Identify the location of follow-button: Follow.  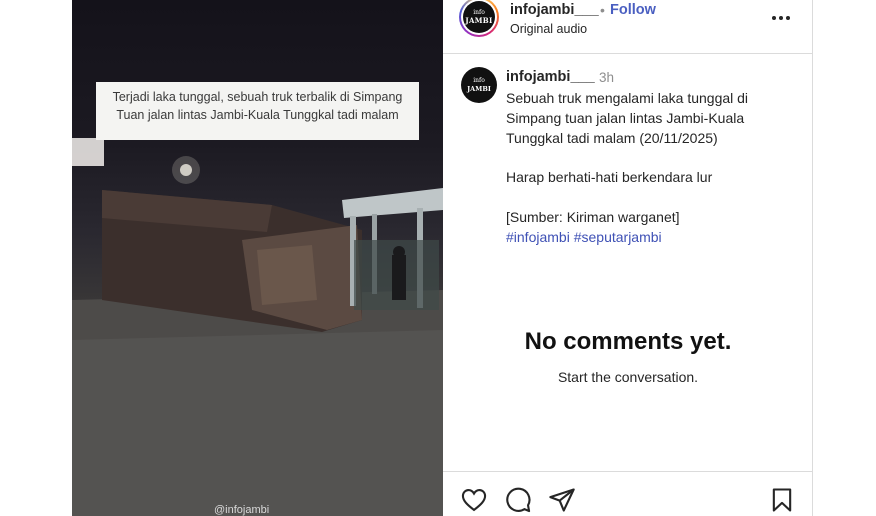
(633, 10).